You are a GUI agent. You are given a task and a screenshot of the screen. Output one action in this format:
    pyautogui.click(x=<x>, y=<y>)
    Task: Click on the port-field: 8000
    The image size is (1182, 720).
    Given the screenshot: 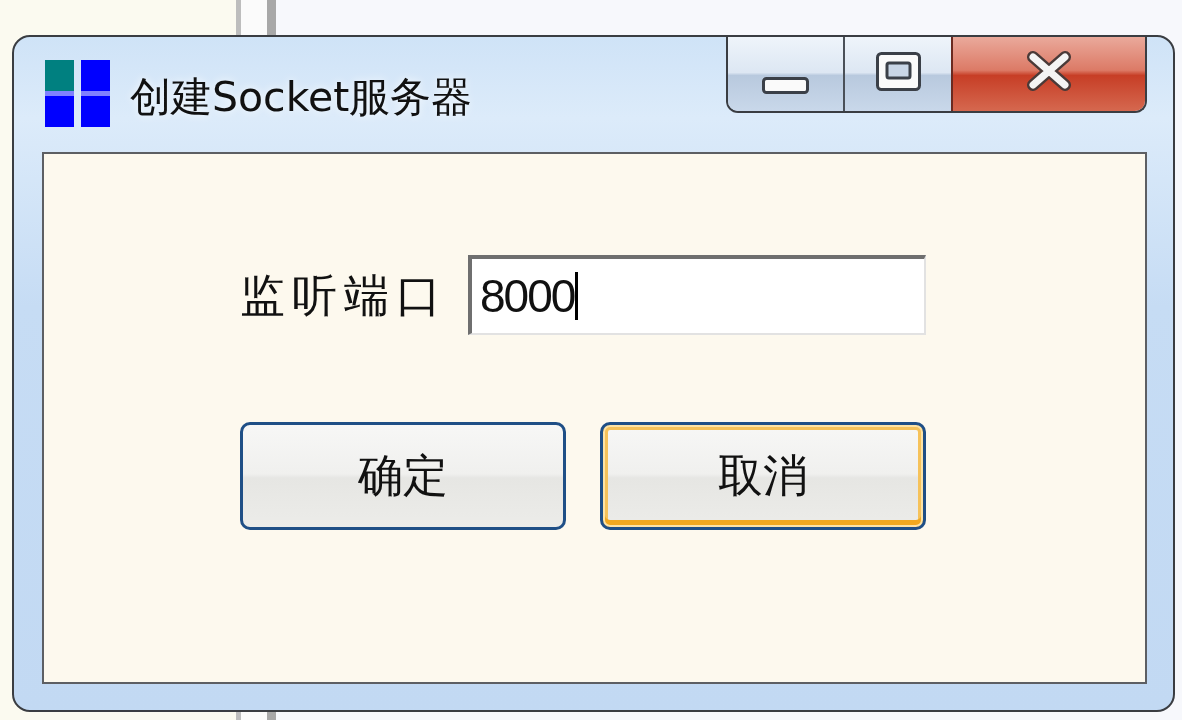 What is the action you would take?
    pyautogui.click(x=697, y=295)
    